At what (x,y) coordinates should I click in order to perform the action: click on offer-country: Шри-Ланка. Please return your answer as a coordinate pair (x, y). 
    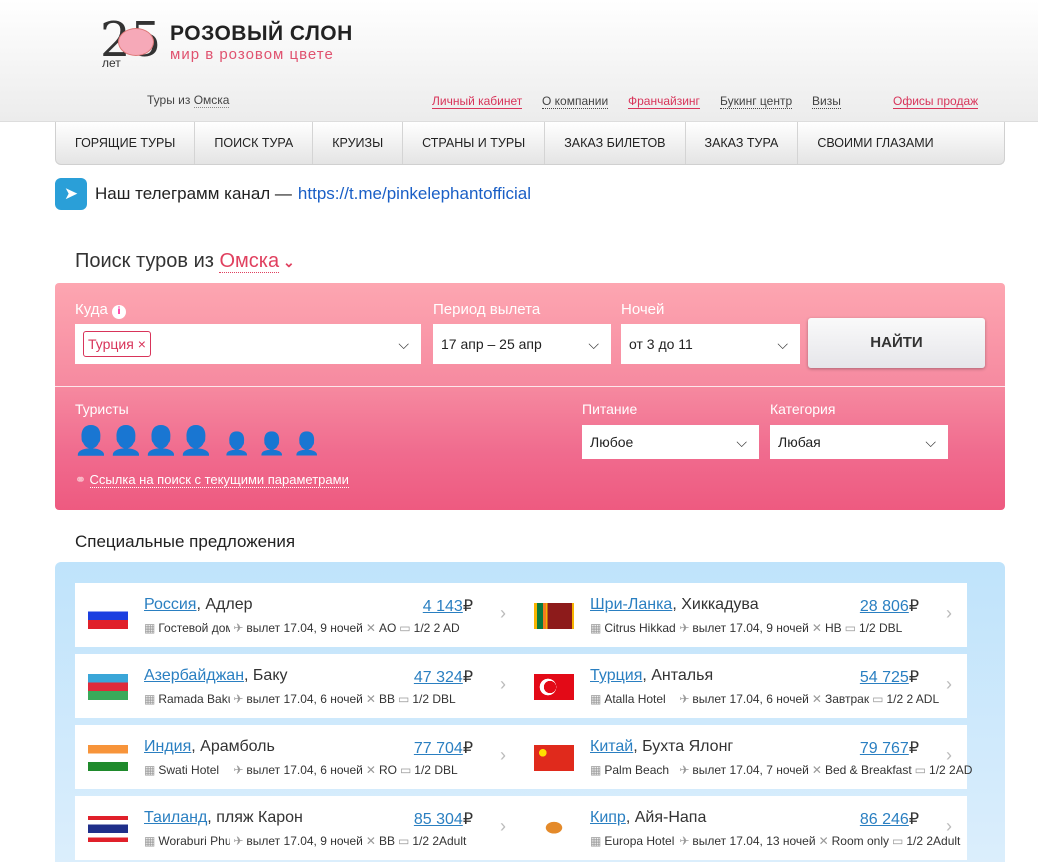
    Looking at the image, I should click on (631, 604).